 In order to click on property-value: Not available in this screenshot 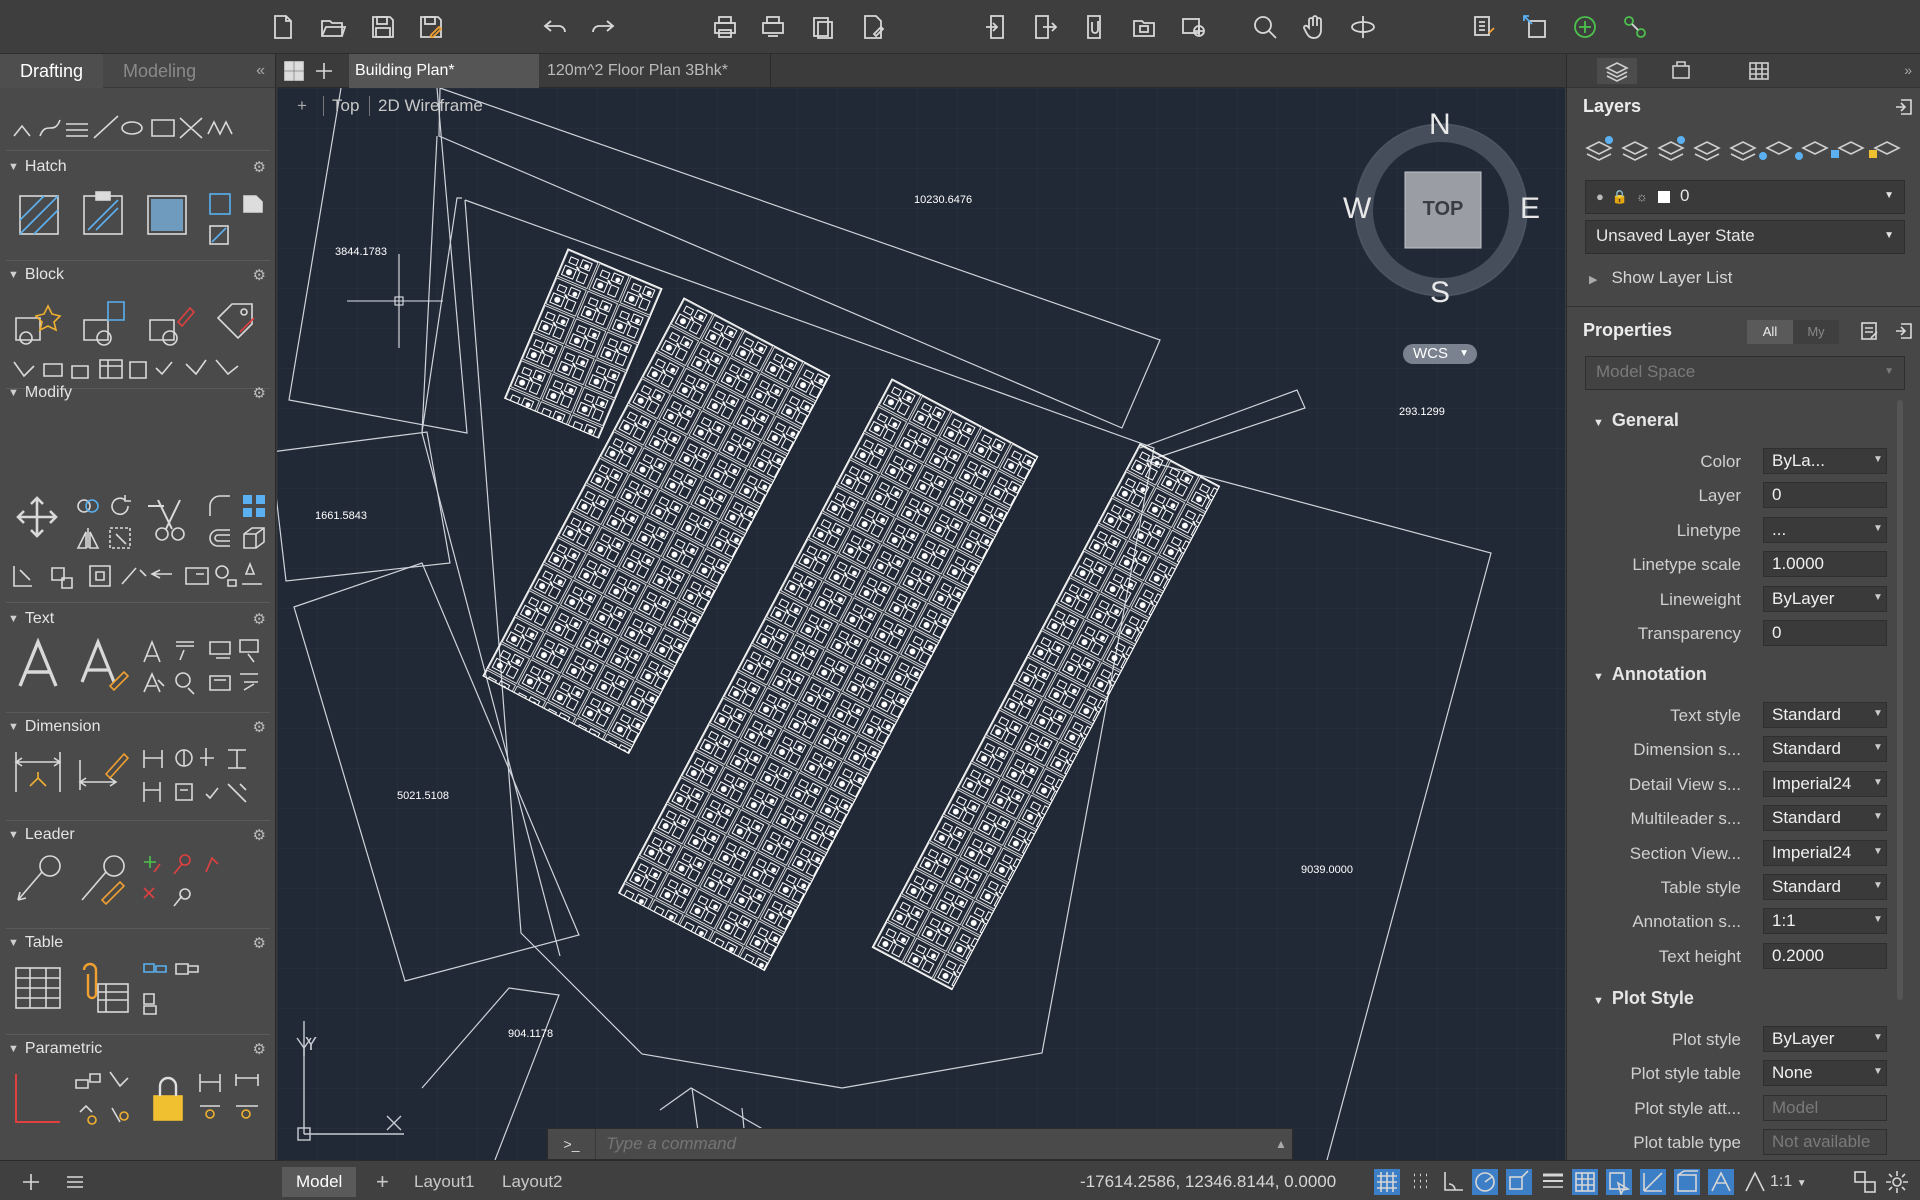, I will do `click(1825, 1142)`.